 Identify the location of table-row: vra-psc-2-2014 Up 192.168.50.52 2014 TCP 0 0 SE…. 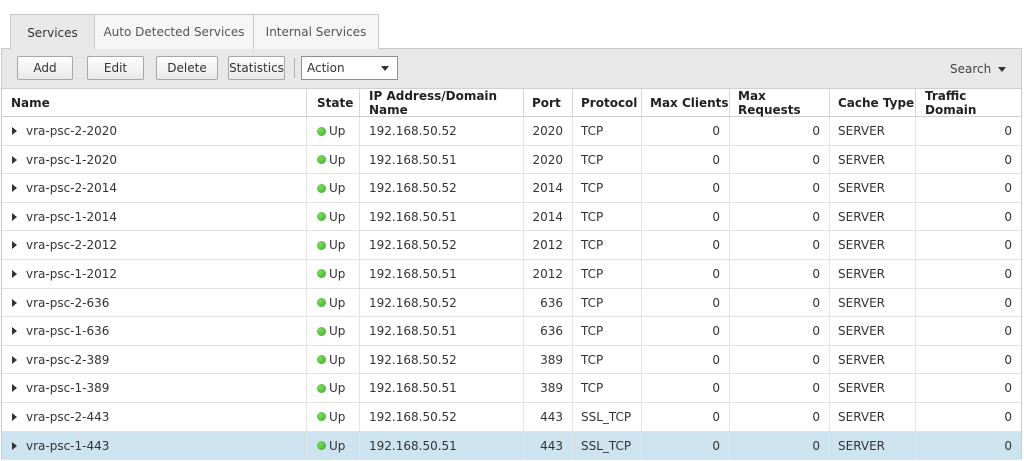
(511, 188).